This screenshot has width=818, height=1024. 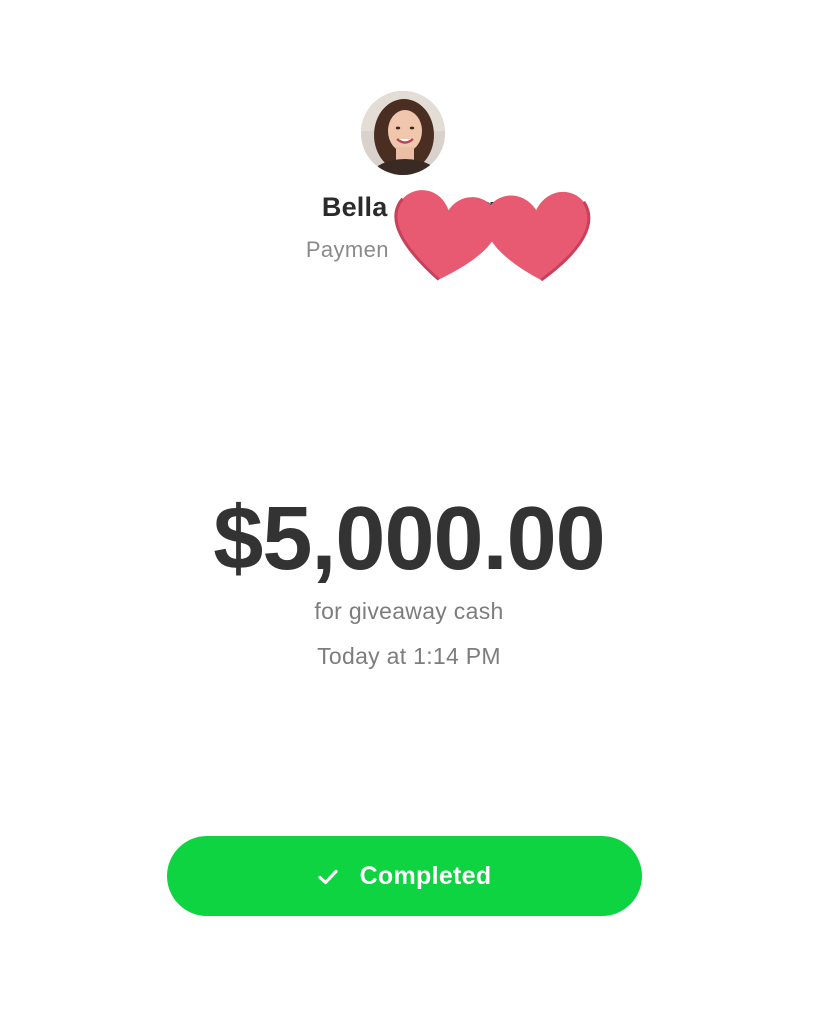 I want to click on heart-stickers, so click(x=492, y=236).